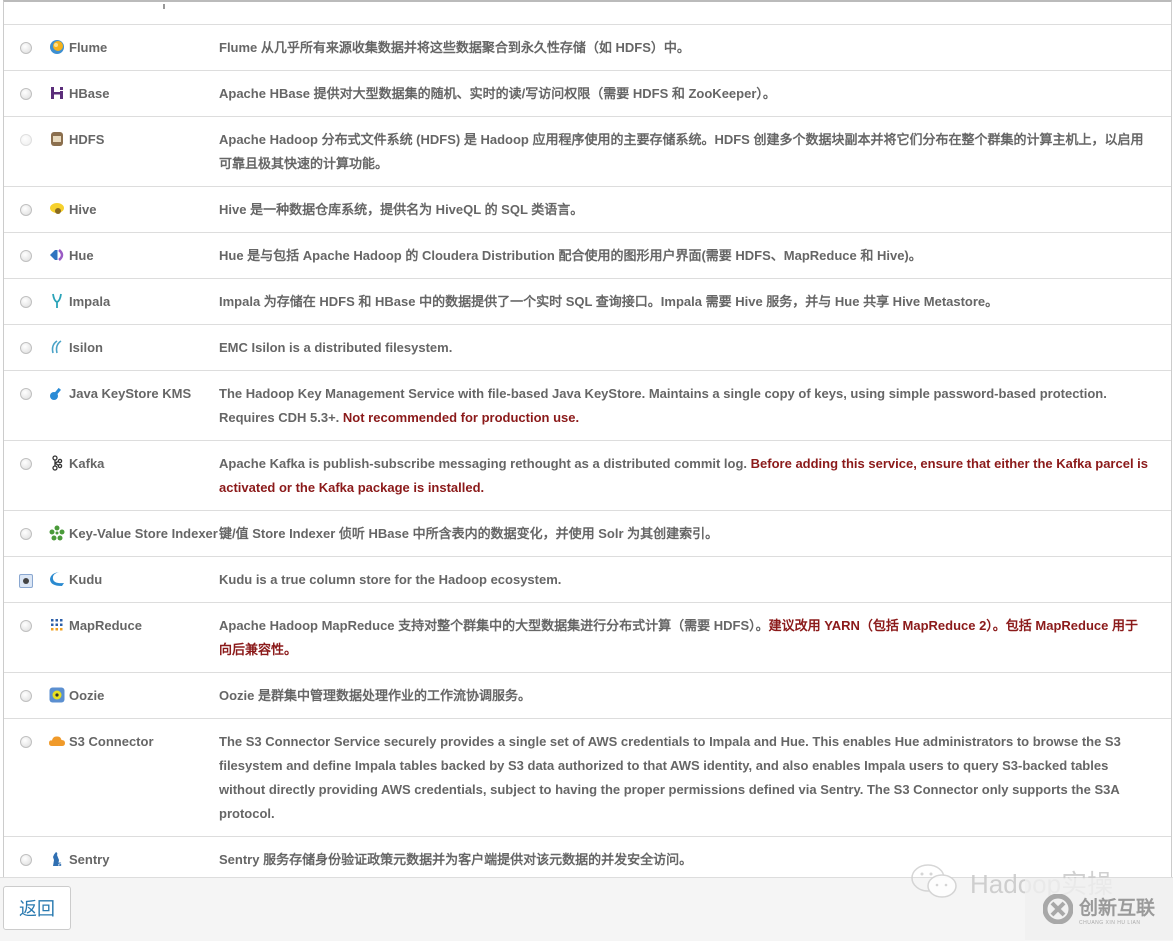 The image size is (1173, 941). What do you see at coordinates (26, 742) in the screenshot?
I see `service-radio-s3-connector` at bounding box center [26, 742].